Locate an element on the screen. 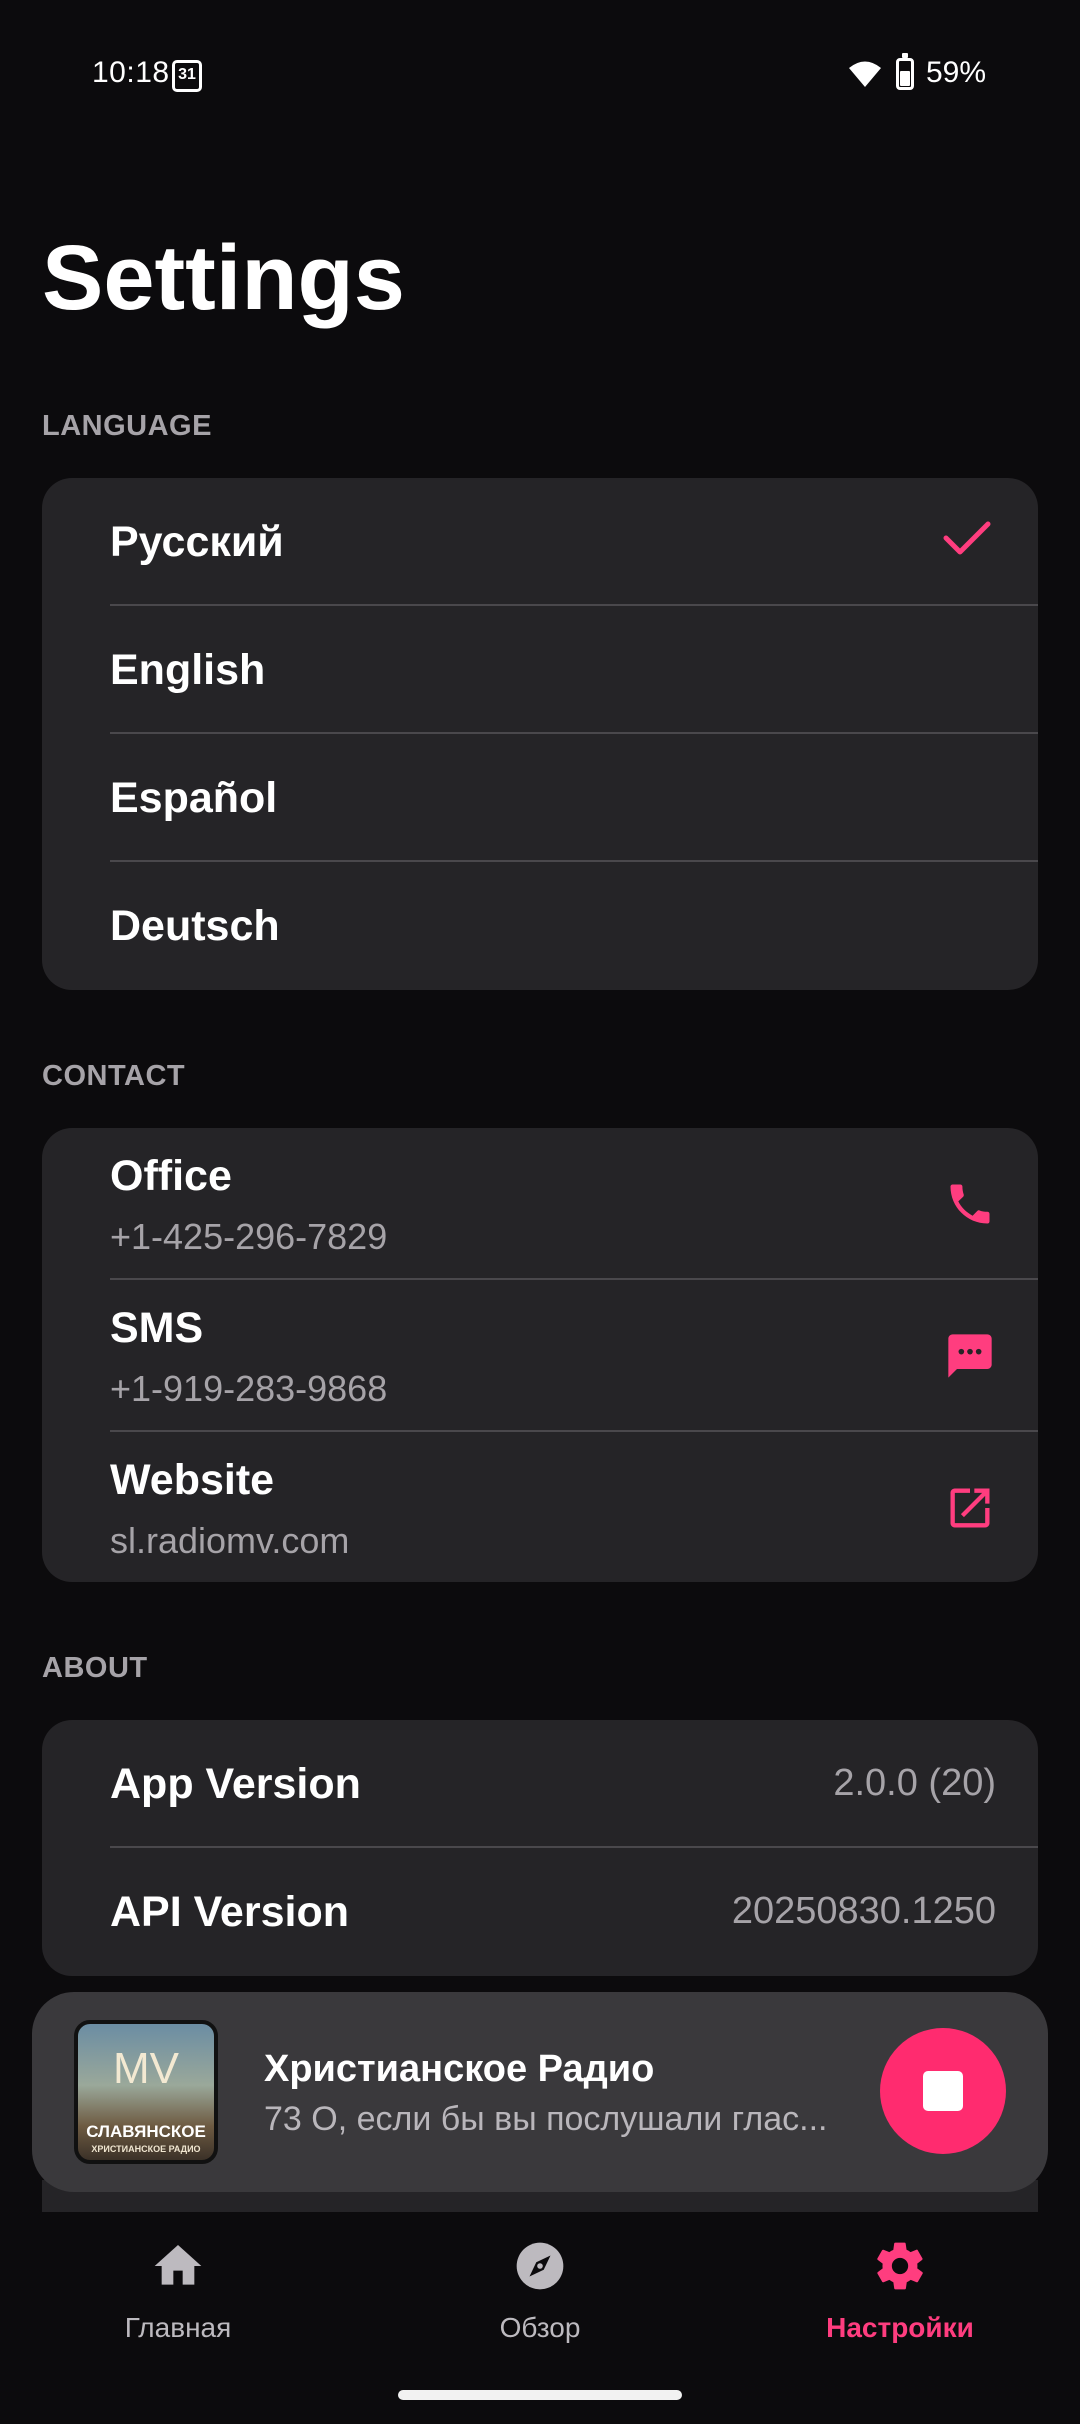 This screenshot has height=2424, width=1080. contact-title: Office is located at coordinates (171, 1176).